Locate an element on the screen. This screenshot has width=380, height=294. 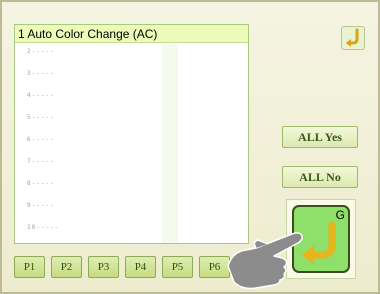
function-key-p5: P5 is located at coordinates (177, 267).